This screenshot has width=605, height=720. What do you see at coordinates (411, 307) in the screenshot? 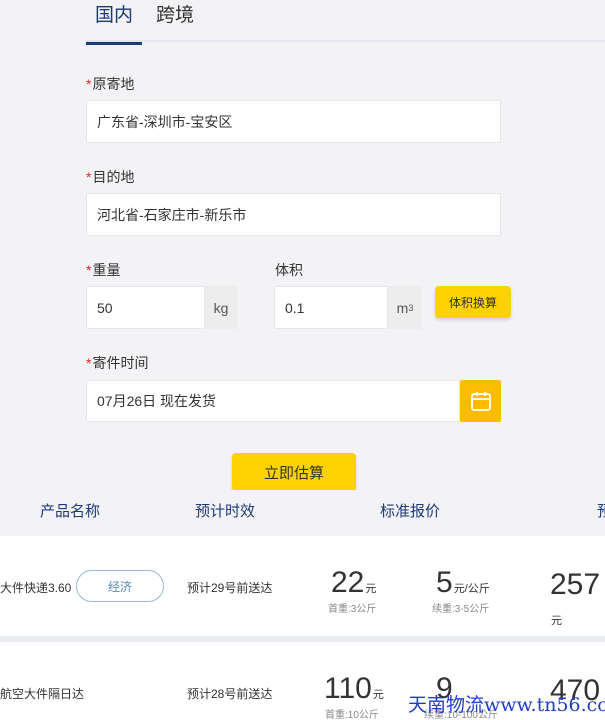
I see `volume-unit-exponent: 3` at bounding box center [411, 307].